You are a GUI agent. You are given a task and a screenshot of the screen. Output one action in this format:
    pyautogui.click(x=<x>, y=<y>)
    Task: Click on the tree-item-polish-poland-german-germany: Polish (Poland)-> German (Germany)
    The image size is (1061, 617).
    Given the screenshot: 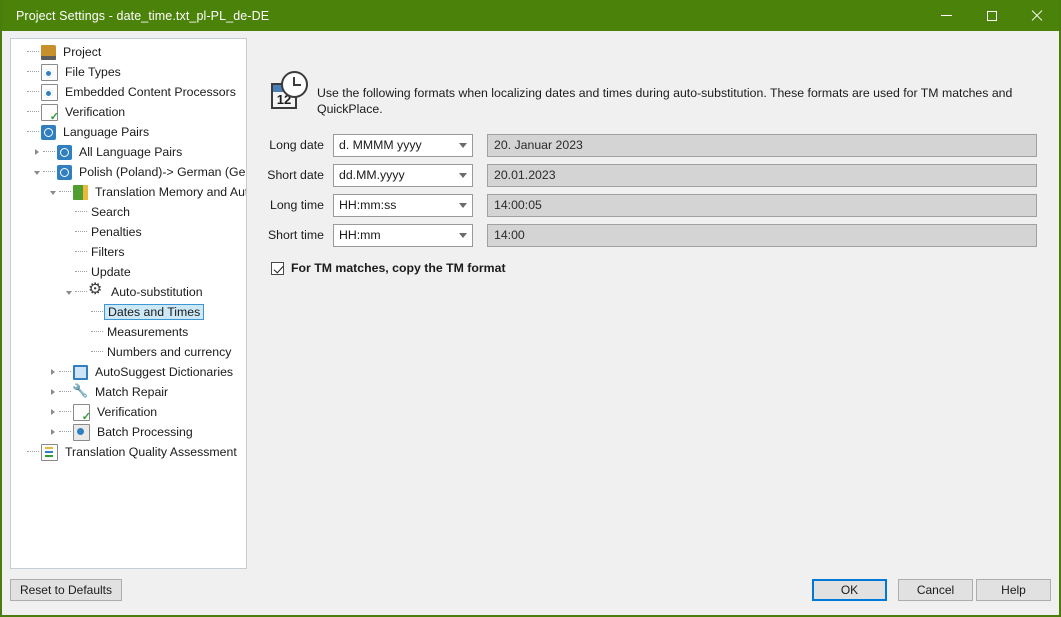 What is the action you would take?
    pyautogui.click(x=128, y=172)
    